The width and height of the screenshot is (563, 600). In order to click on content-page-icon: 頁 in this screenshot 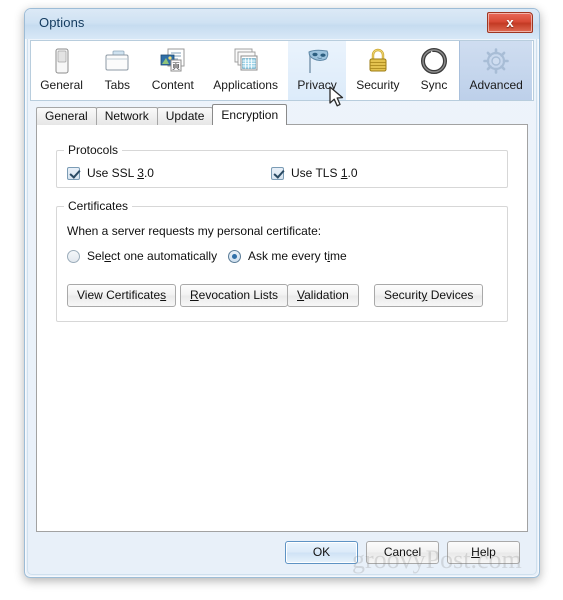, I will do `click(173, 61)`.